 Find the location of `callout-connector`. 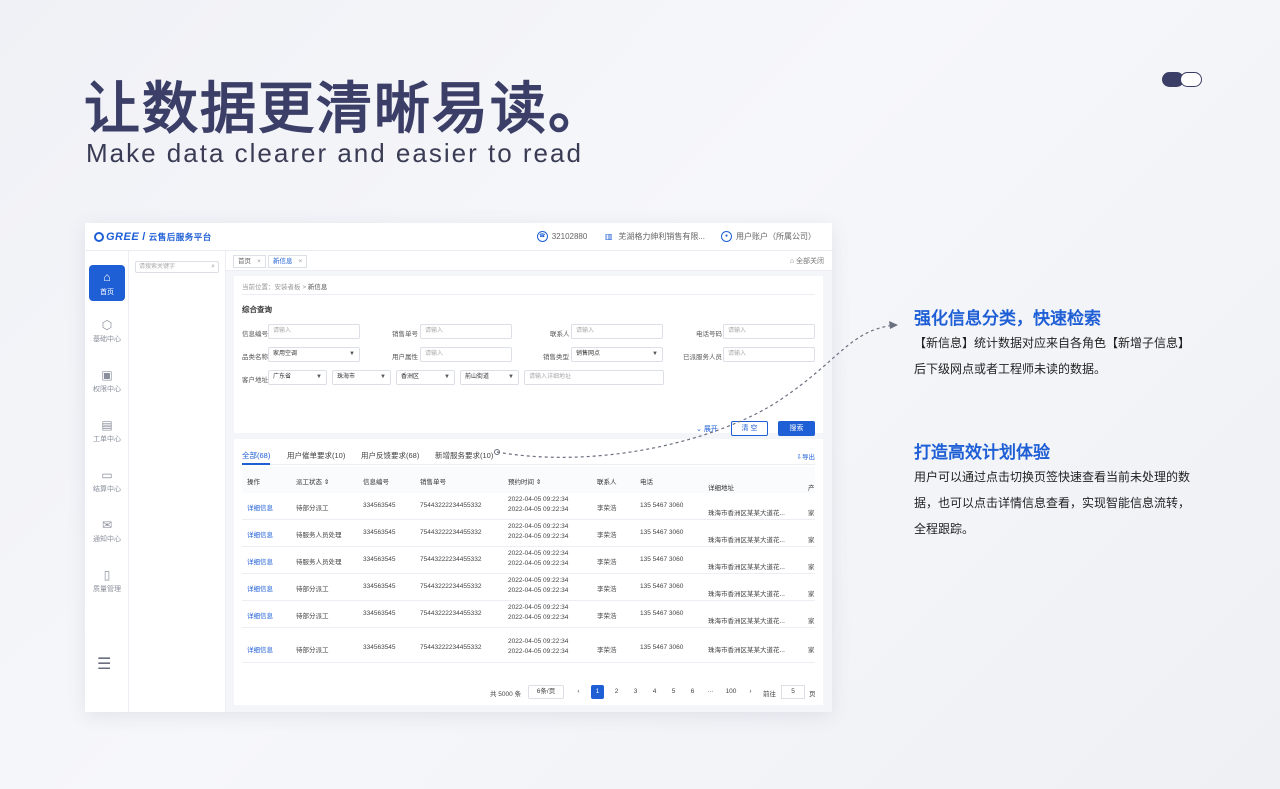

callout-connector is located at coordinates (696, 389).